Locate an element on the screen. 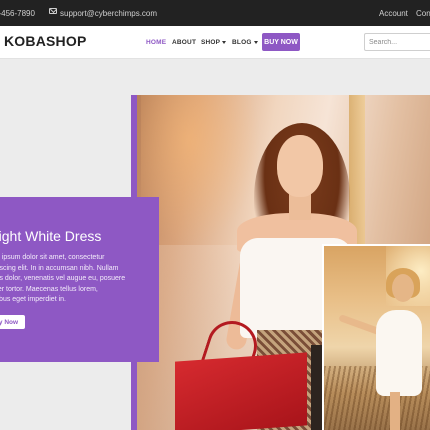  phone-number: 1-456-7890 is located at coordinates (17, 13).